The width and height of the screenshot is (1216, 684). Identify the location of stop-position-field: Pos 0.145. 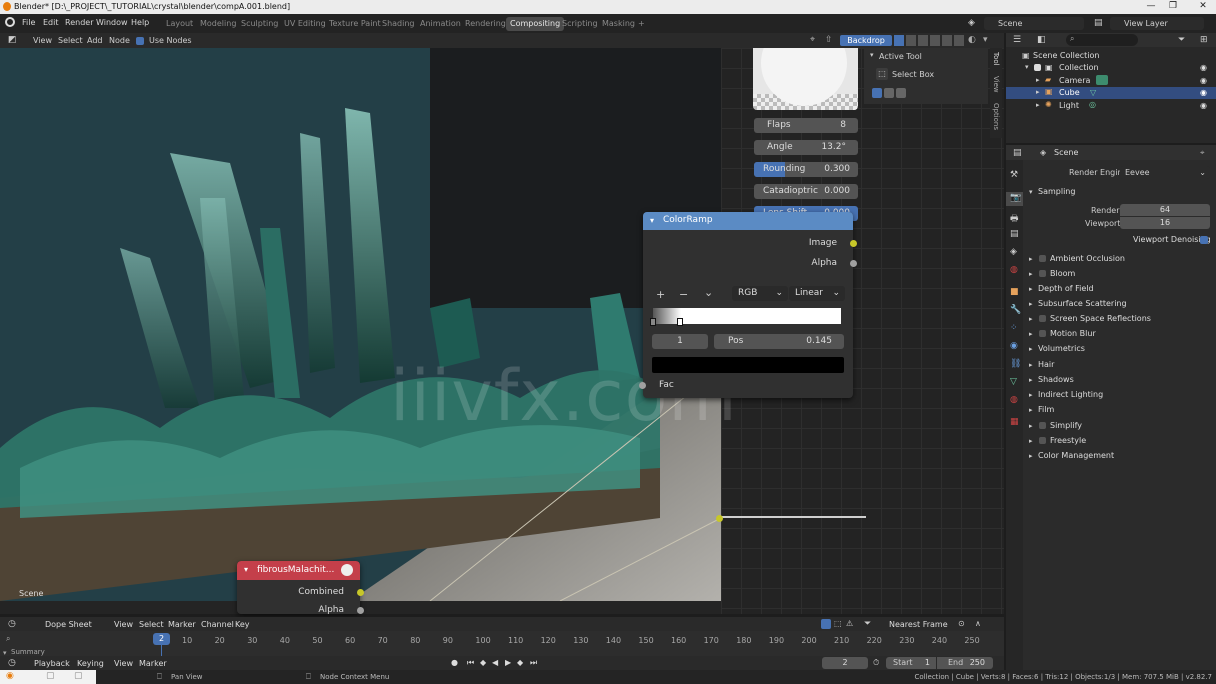
(779, 341).